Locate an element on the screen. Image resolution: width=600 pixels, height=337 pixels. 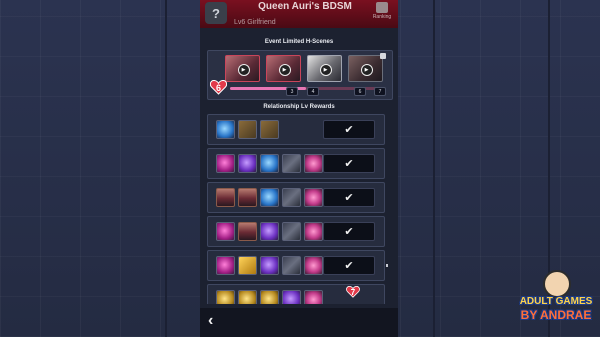
gold-ticket-icon is located at coordinates (247, 265).